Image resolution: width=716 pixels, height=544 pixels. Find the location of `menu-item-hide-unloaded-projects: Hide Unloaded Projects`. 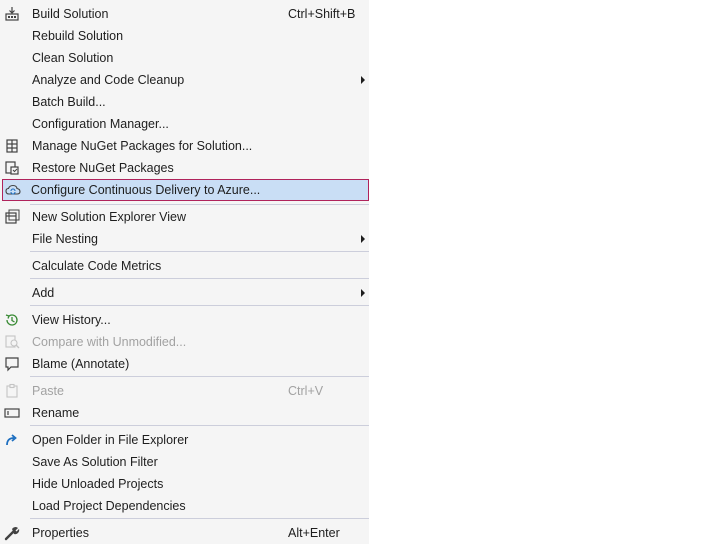

menu-item-hide-unloaded-projects: Hide Unloaded Projects is located at coordinates (185, 484).